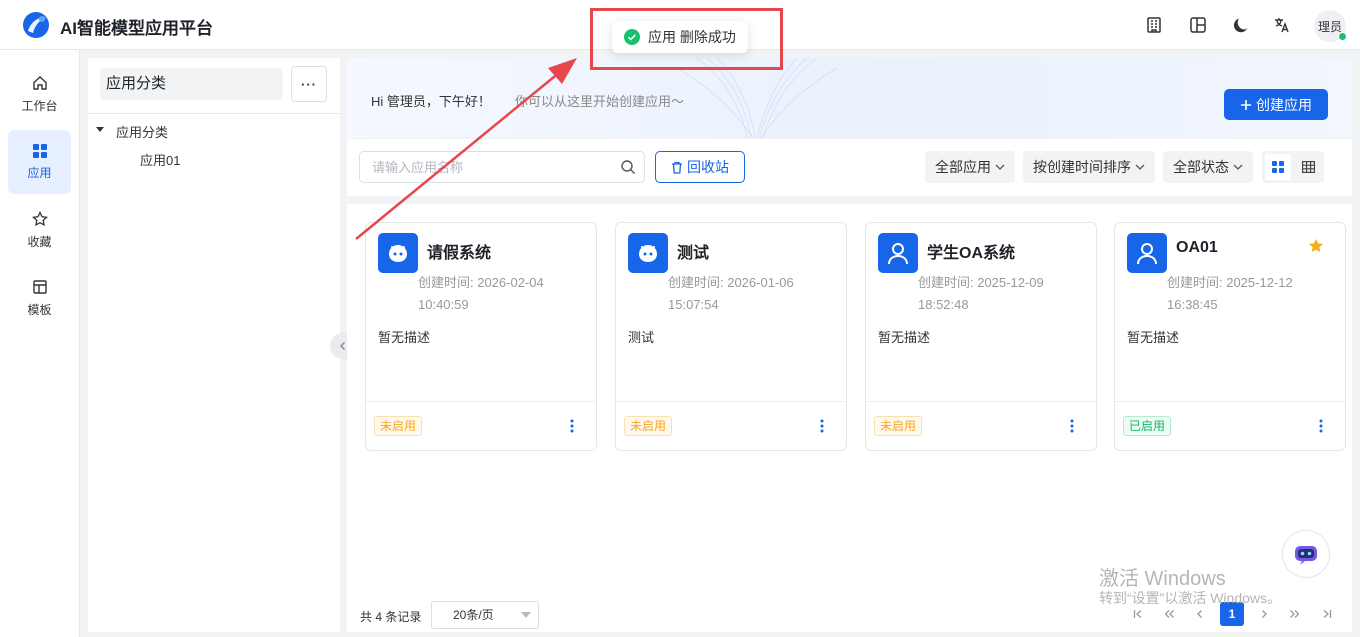 The height and width of the screenshot is (637, 1360). Describe the element at coordinates (981, 293) in the screenshot. I see `card-created-time: 创建时间: 2025-12-09 18:52:48` at that location.